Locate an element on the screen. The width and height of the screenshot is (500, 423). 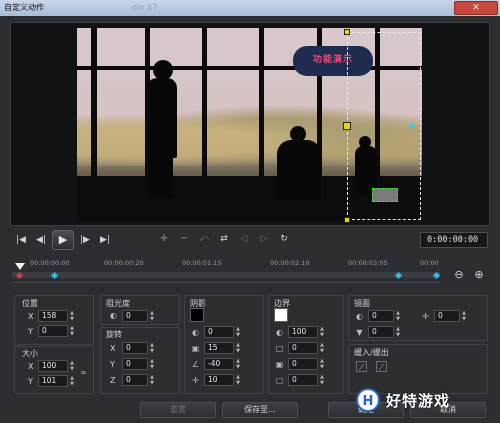
next-frame-icon: |▶ is located at coordinates (85, 240).